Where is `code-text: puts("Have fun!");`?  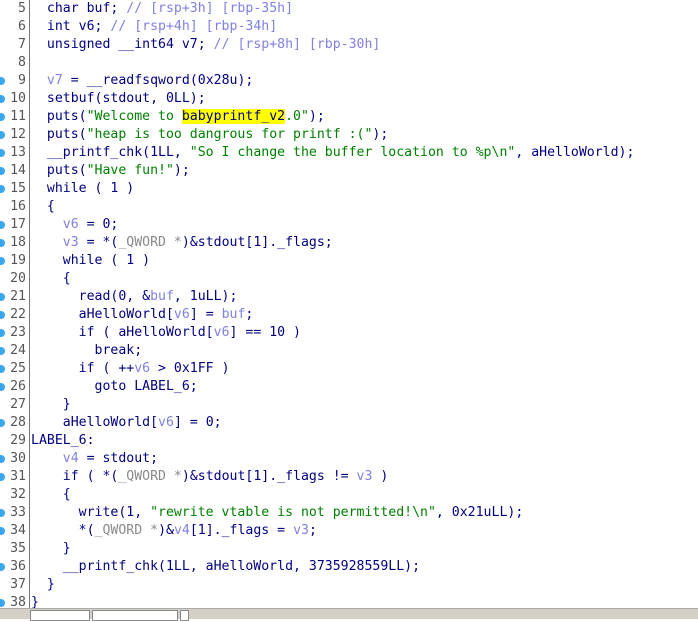 code-text: puts("Have fun!"); is located at coordinates (110, 171).